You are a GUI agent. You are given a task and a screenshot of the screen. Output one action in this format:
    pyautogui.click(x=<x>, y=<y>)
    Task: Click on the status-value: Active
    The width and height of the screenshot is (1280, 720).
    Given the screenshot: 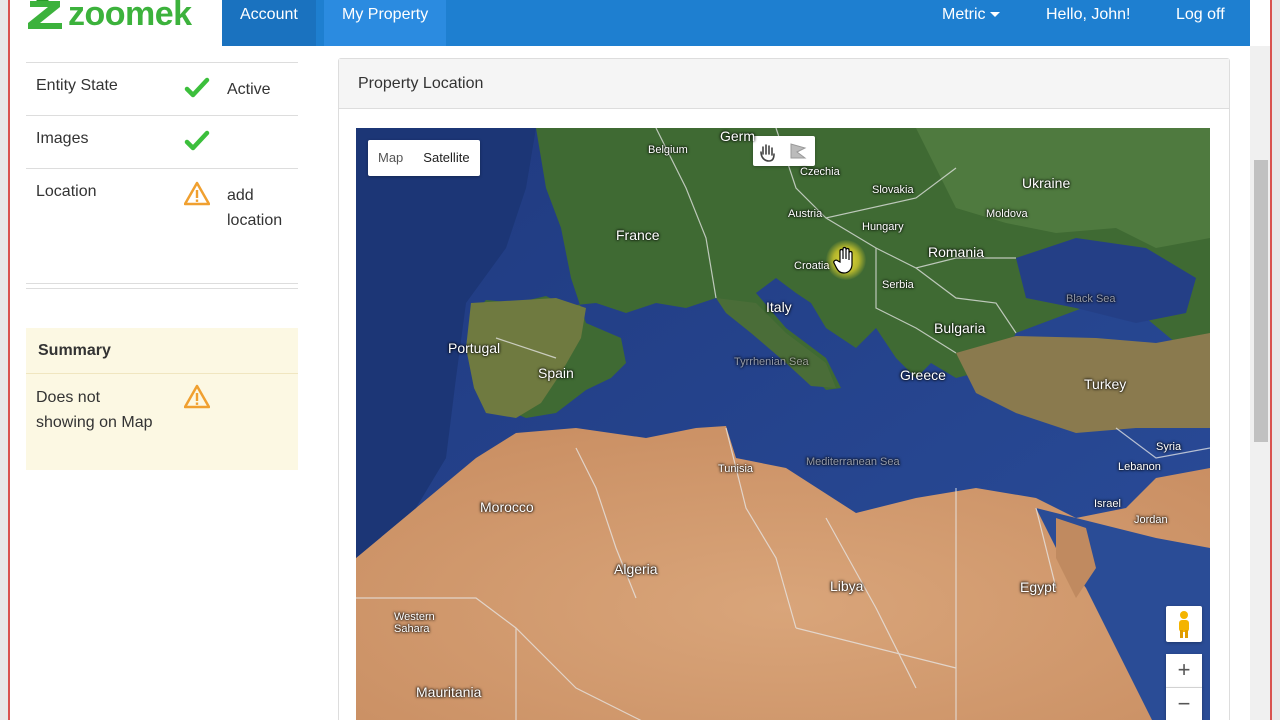 What is the action you would take?
    pyautogui.click(x=249, y=89)
    